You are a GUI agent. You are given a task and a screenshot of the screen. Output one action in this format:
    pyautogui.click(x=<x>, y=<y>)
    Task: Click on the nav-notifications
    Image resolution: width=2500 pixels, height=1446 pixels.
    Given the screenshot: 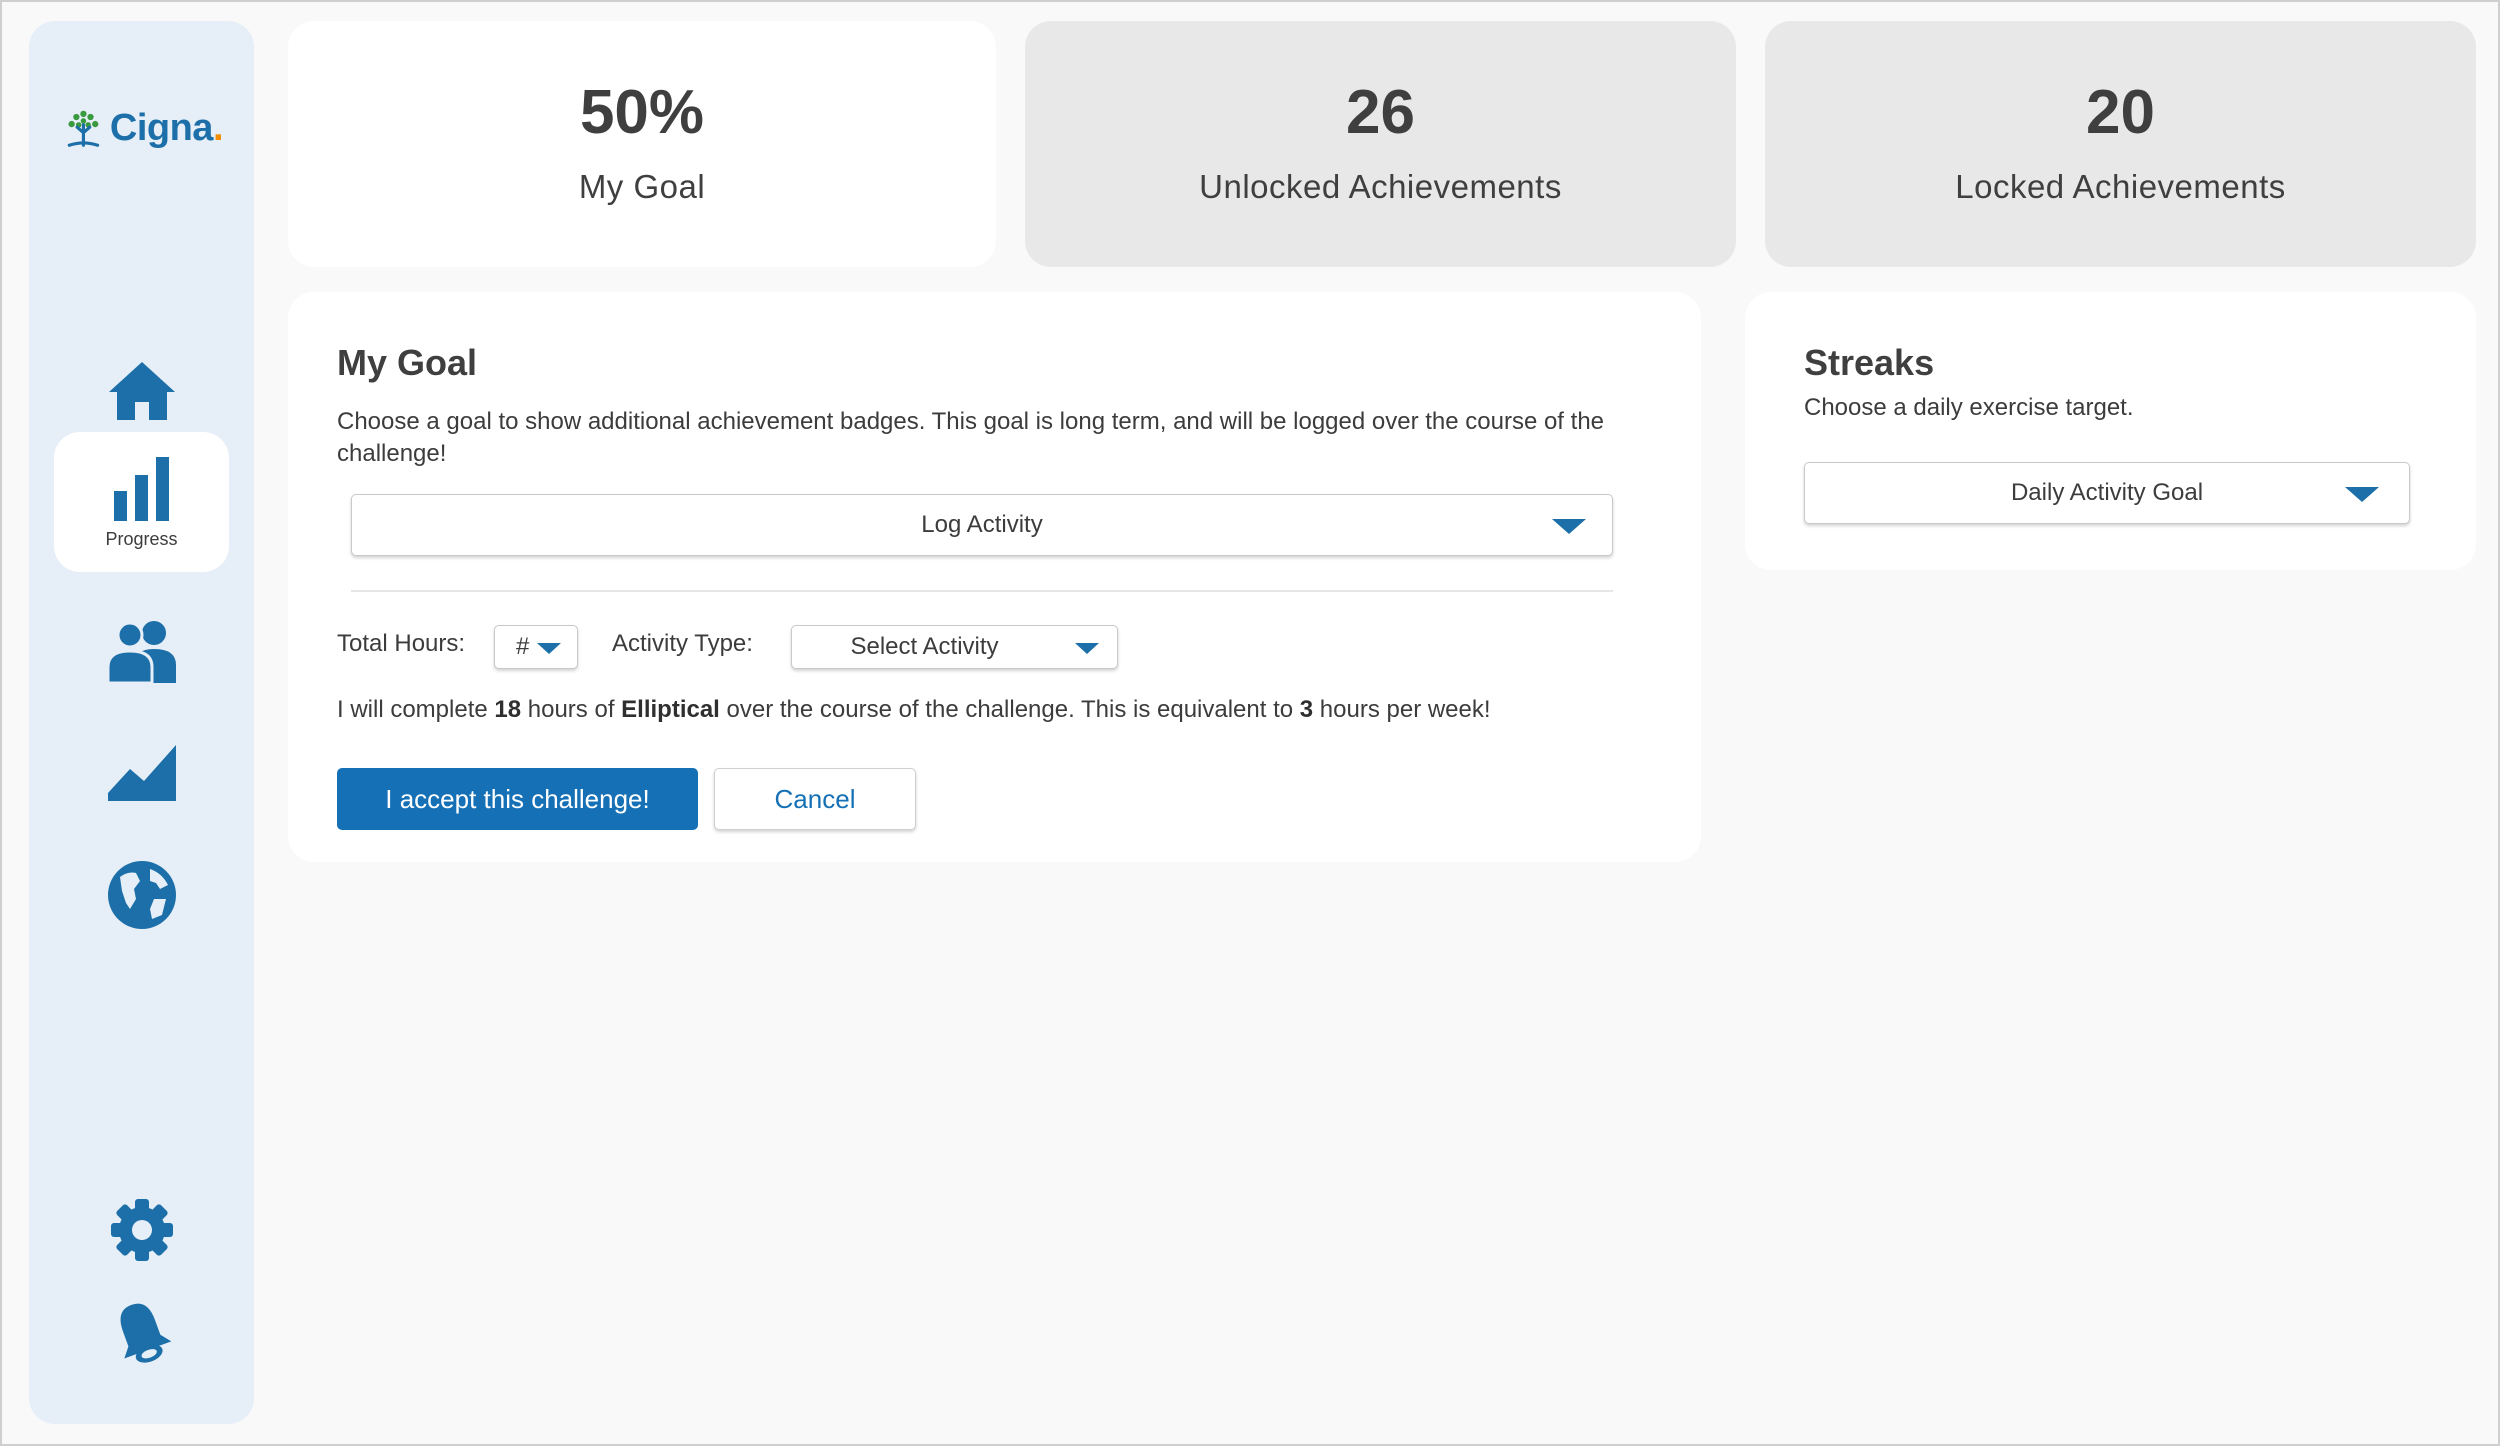 What is the action you would take?
    pyautogui.click(x=141, y=1334)
    